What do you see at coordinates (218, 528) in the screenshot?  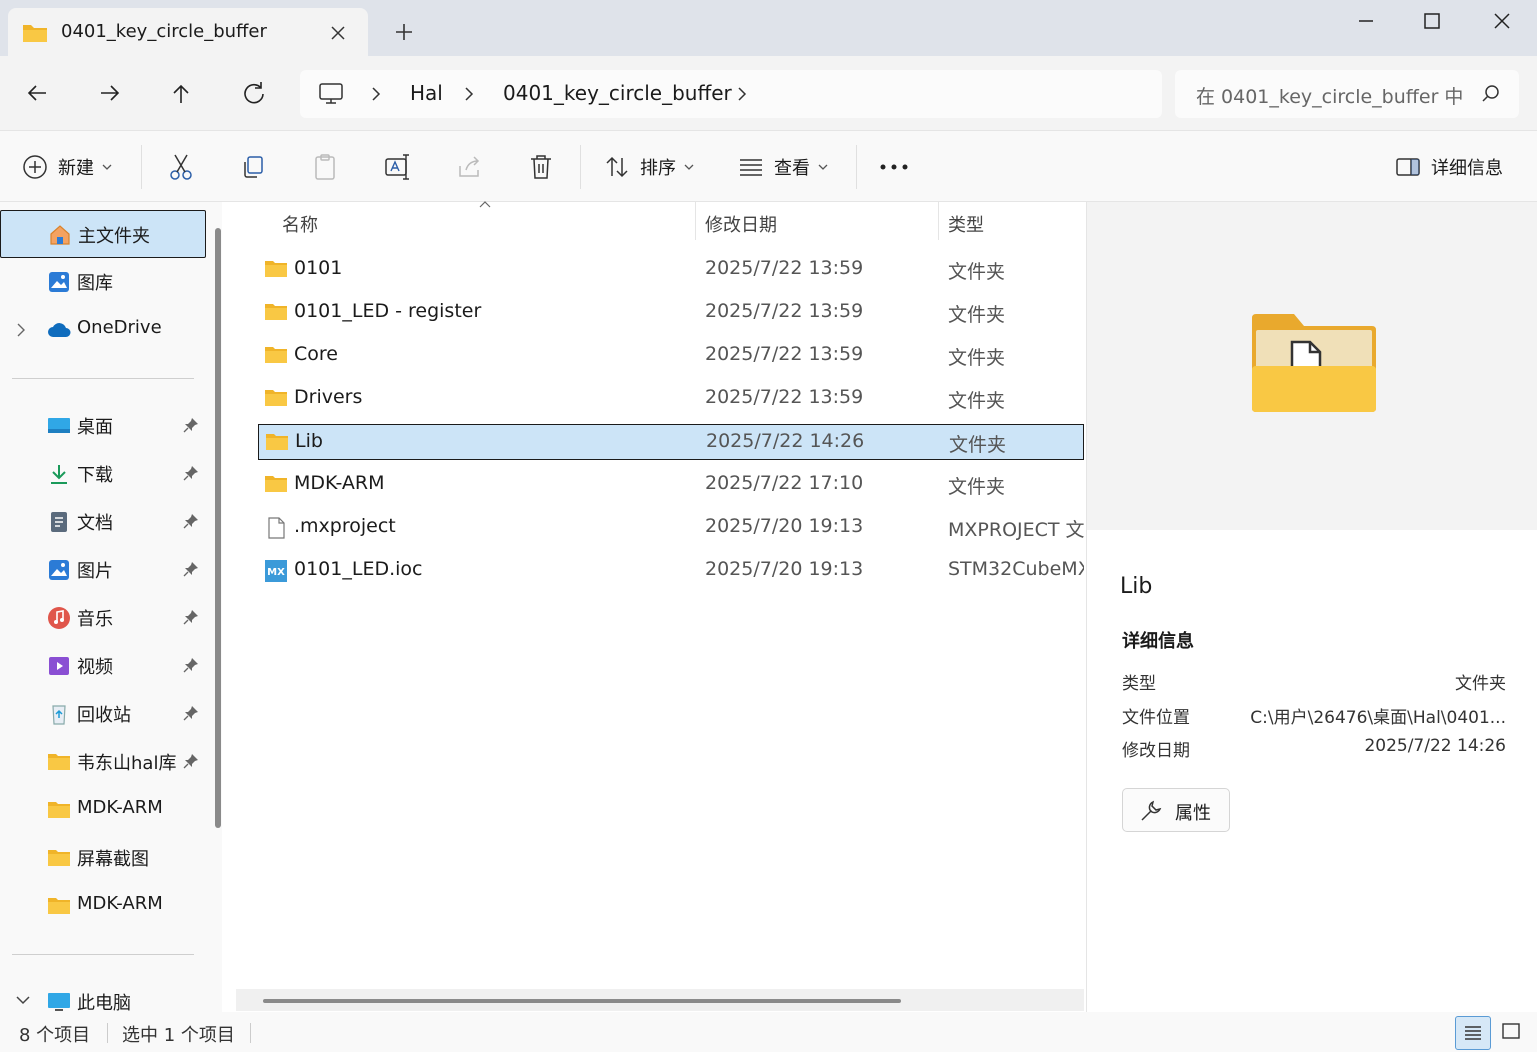 I see `nav-scrollbar` at bounding box center [218, 528].